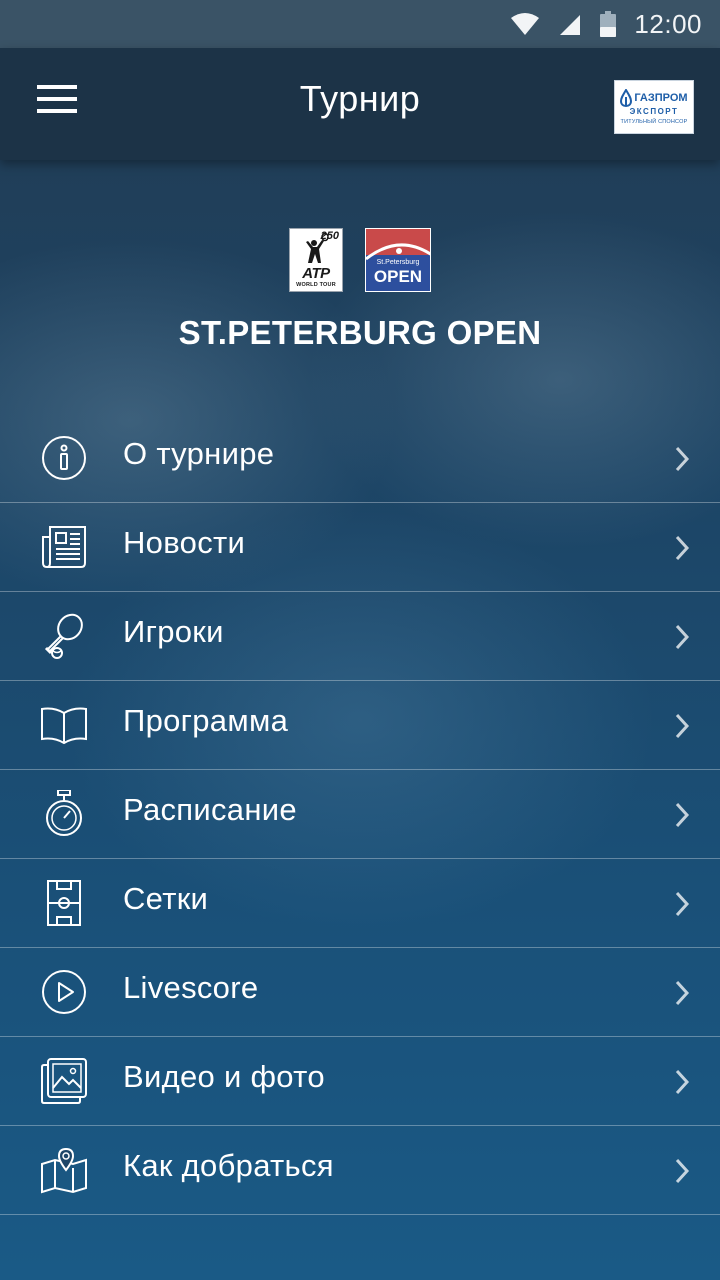 The height and width of the screenshot is (1280, 720). I want to click on menu-item-players: Игроки, so click(360, 636).